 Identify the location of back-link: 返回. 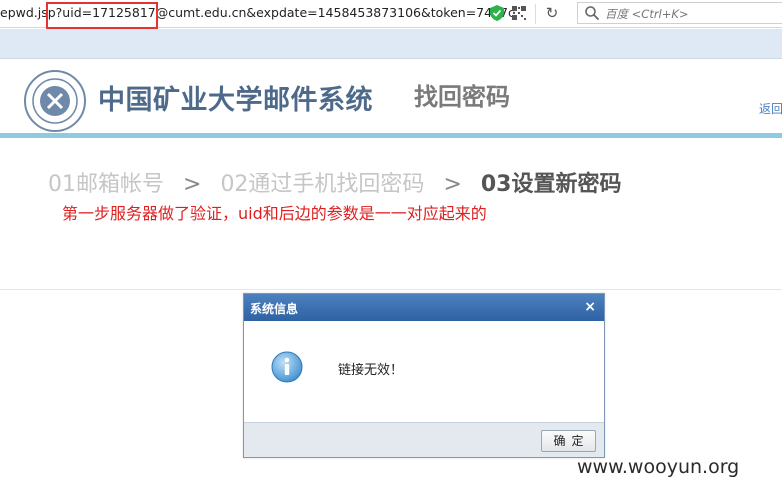
(770, 108).